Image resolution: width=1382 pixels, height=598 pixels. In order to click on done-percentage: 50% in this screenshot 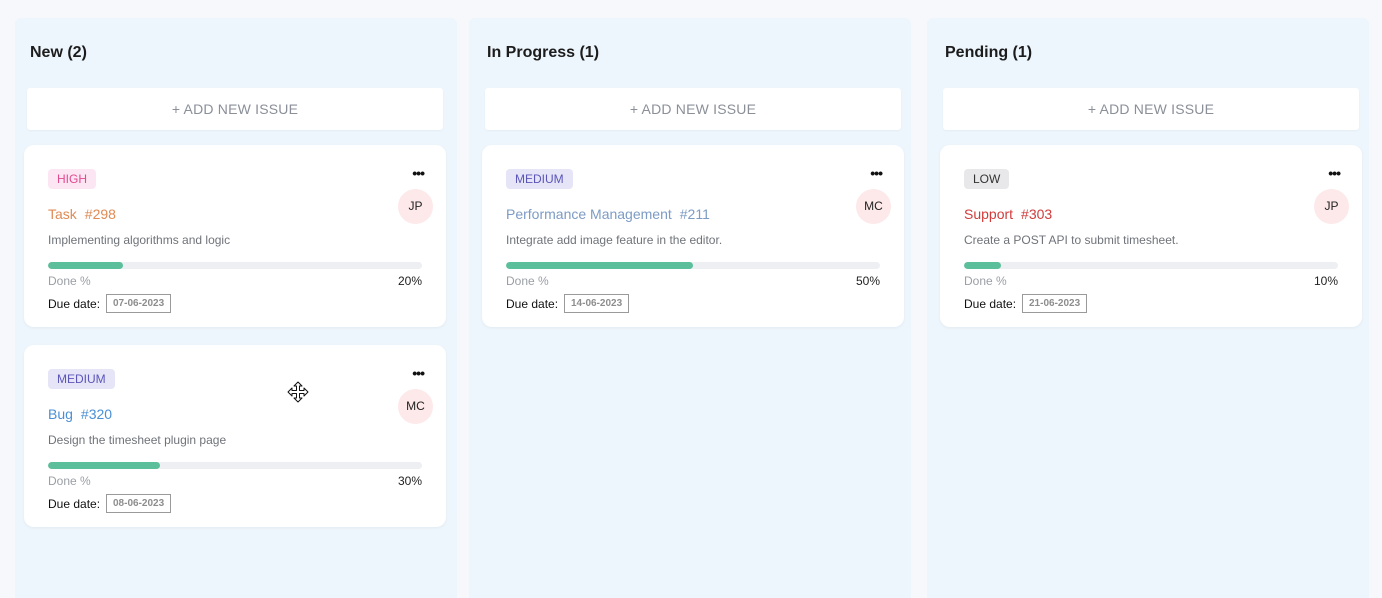, I will do `click(867, 281)`.